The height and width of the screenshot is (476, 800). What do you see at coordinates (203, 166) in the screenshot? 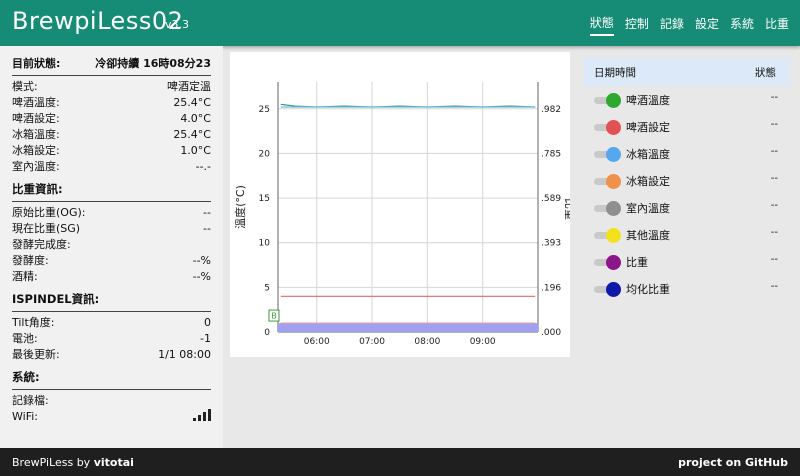
I see `info-value: --.-` at bounding box center [203, 166].